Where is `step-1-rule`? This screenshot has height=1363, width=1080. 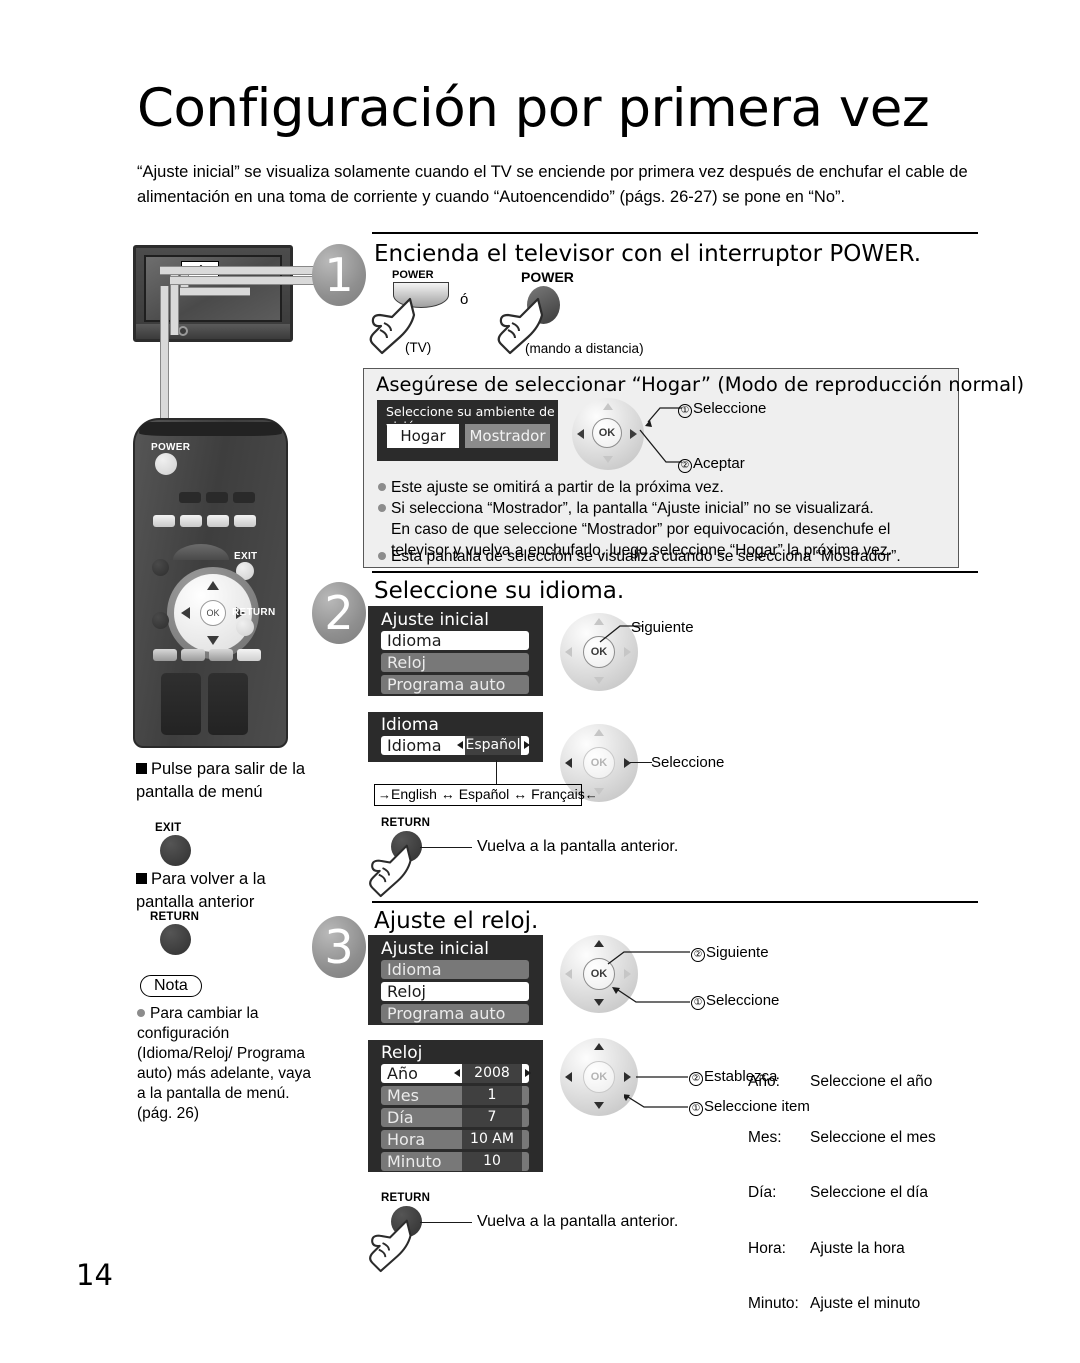
step-1-rule is located at coordinates (675, 233).